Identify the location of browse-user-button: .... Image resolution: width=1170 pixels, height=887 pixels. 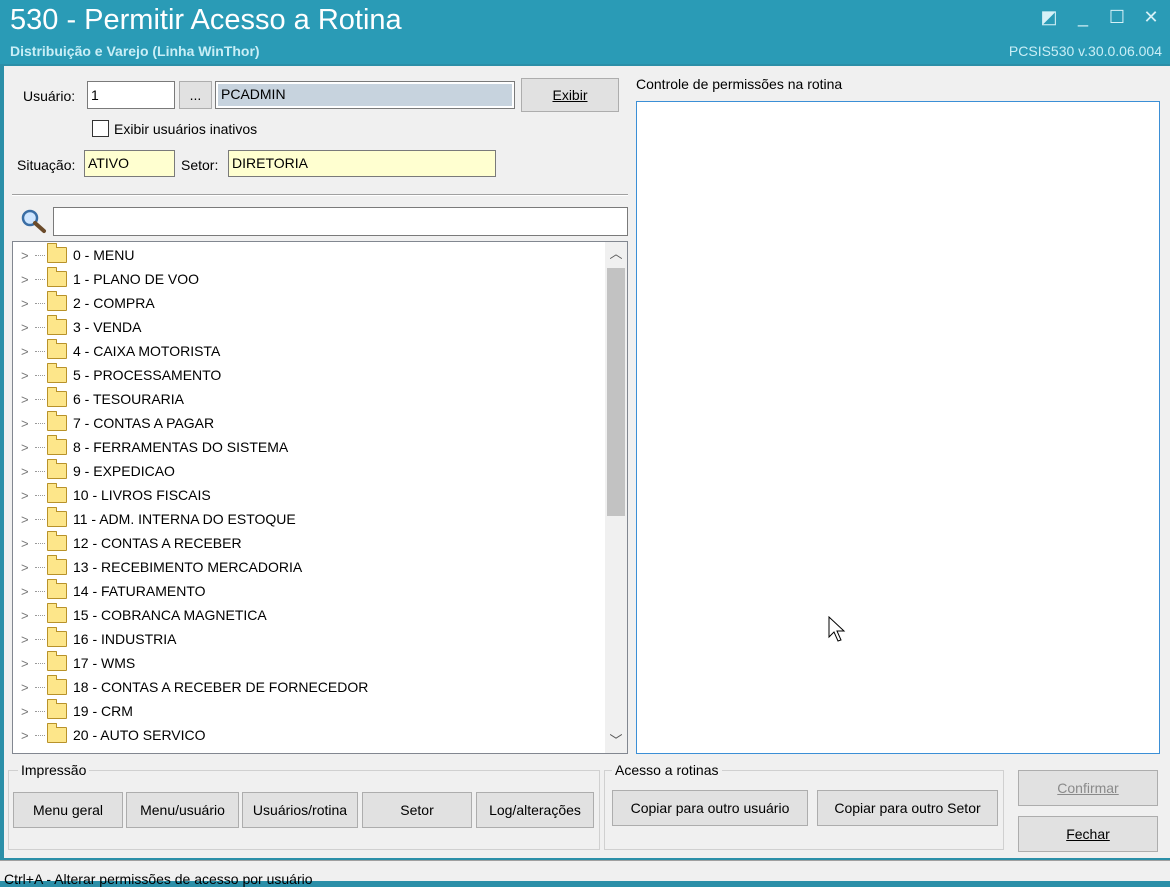
(195, 95).